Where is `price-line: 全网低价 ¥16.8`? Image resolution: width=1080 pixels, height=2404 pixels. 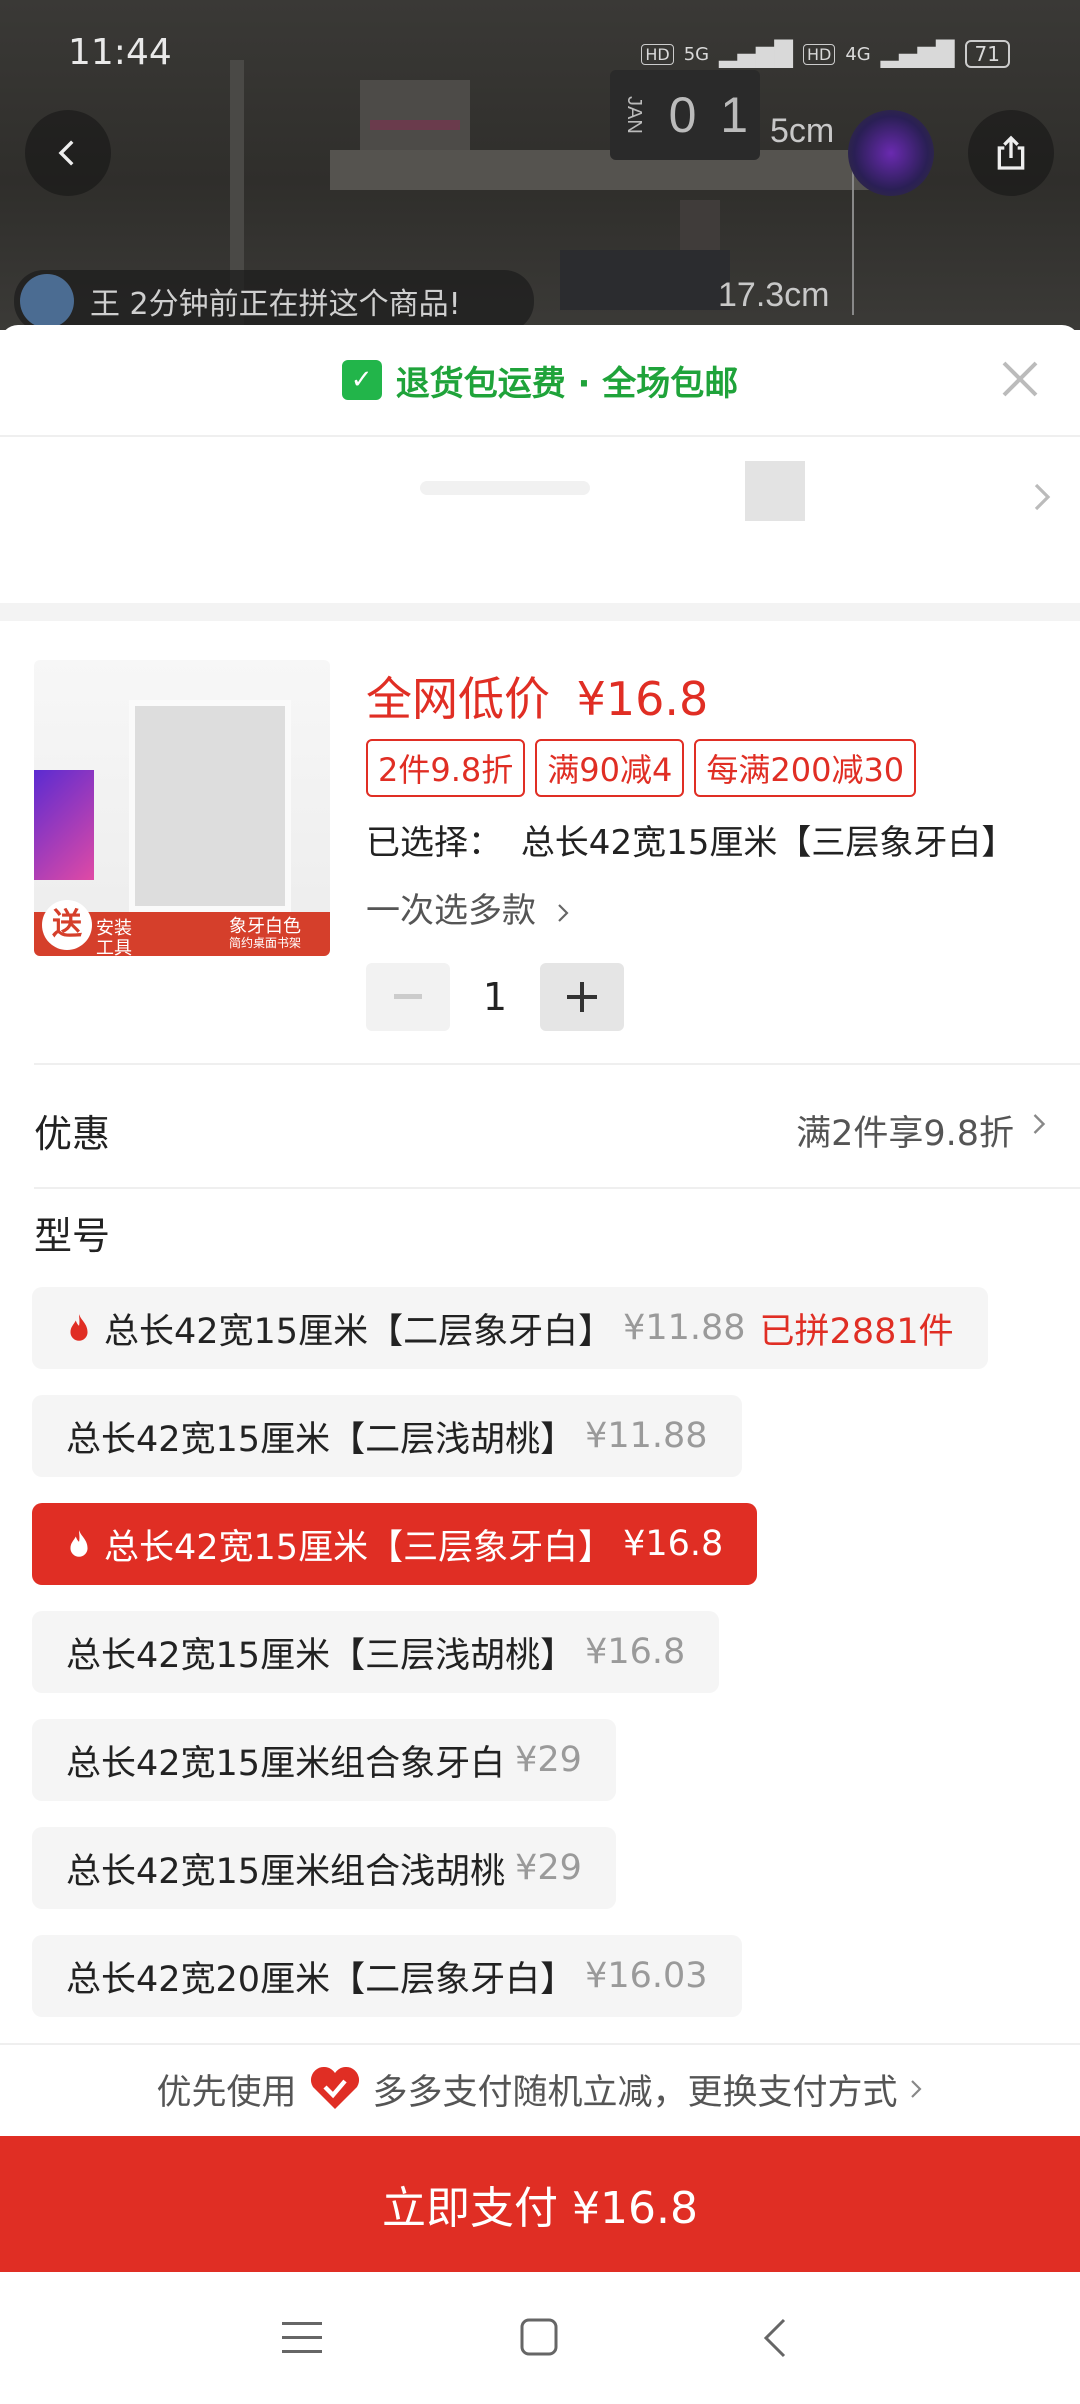
price-line: 全网低价 ¥16.8 is located at coordinates (537, 696).